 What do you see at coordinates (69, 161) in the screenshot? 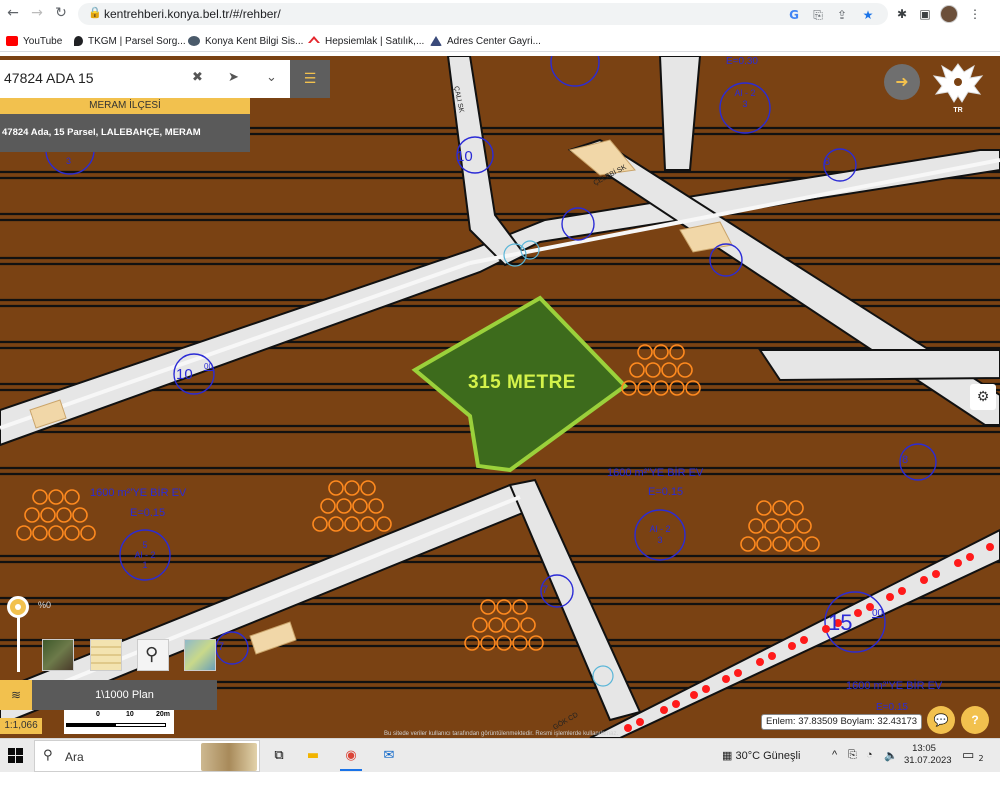
I see `zoning-circle-3: 3` at bounding box center [69, 161].